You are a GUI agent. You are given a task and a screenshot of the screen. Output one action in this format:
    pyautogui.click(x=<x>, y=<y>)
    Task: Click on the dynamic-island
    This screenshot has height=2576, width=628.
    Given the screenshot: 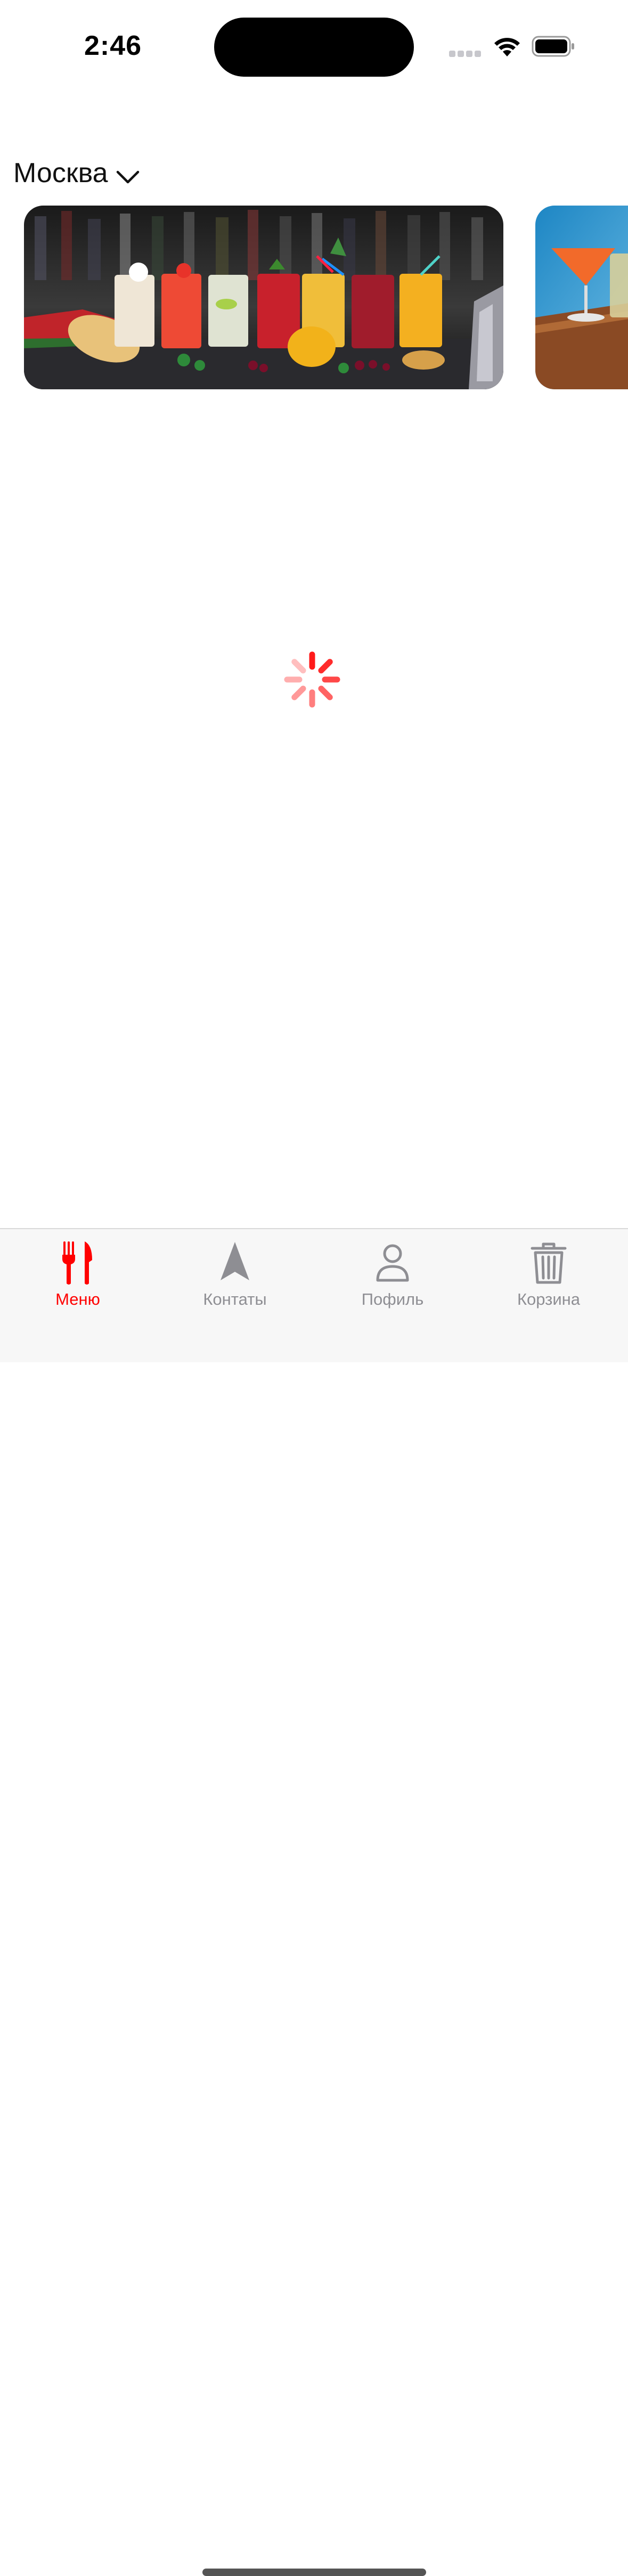 What is the action you would take?
    pyautogui.click(x=314, y=48)
    